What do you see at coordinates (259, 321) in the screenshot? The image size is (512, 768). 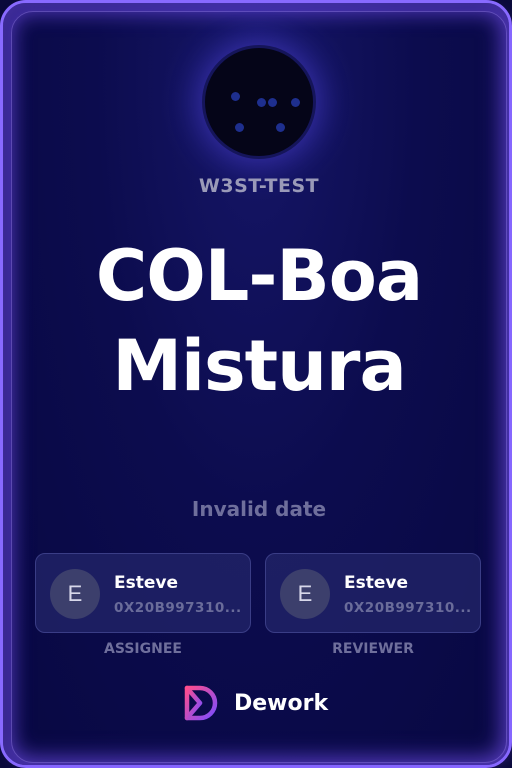 I see `task-title: COL-Boa Mistura` at bounding box center [259, 321].